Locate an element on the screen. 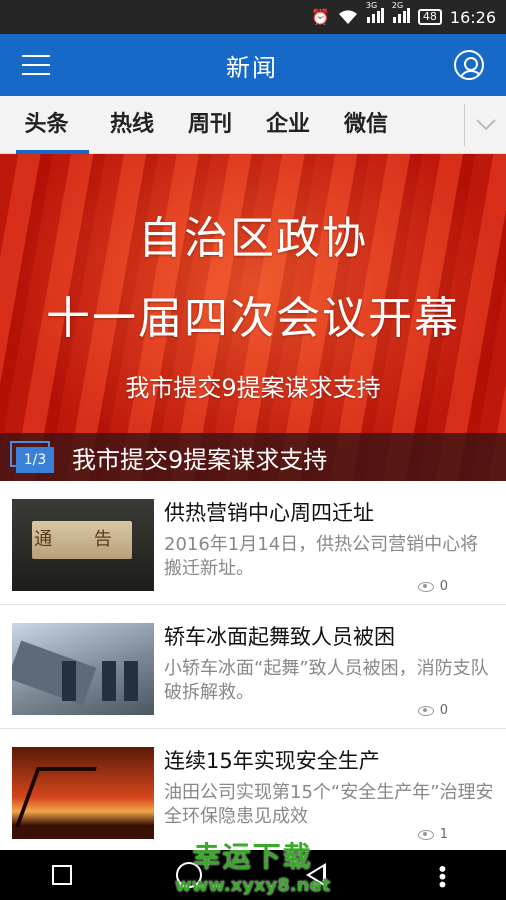 This screenshot has width=506, height=900. user-icon is located at coordinates (469, 65).